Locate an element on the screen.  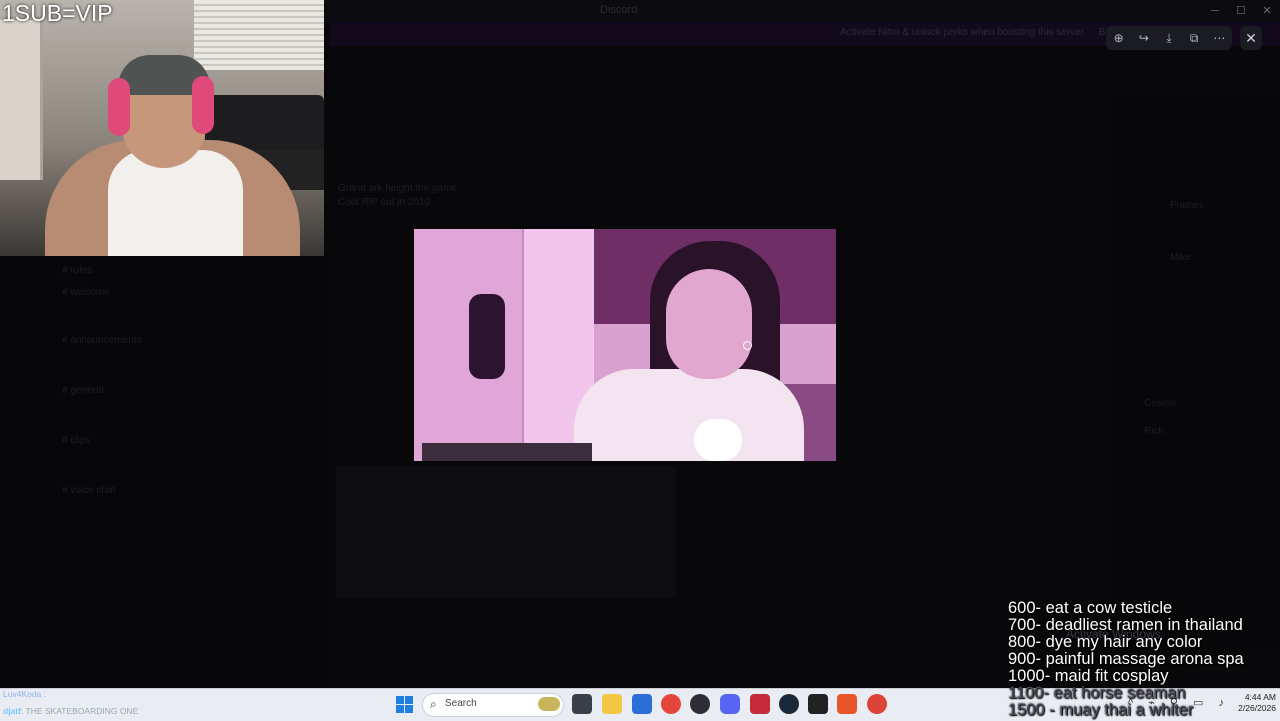
download-icon: ⤓ is located at coordinates (1169, 38).